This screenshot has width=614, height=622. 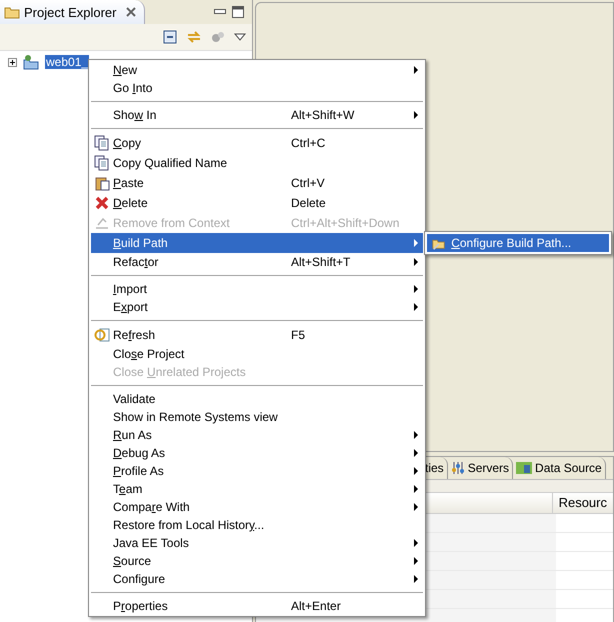 What do you see at coordinates (31, 62) in the screenshot?
I see `project-icon` at bounding box center [31, 62].